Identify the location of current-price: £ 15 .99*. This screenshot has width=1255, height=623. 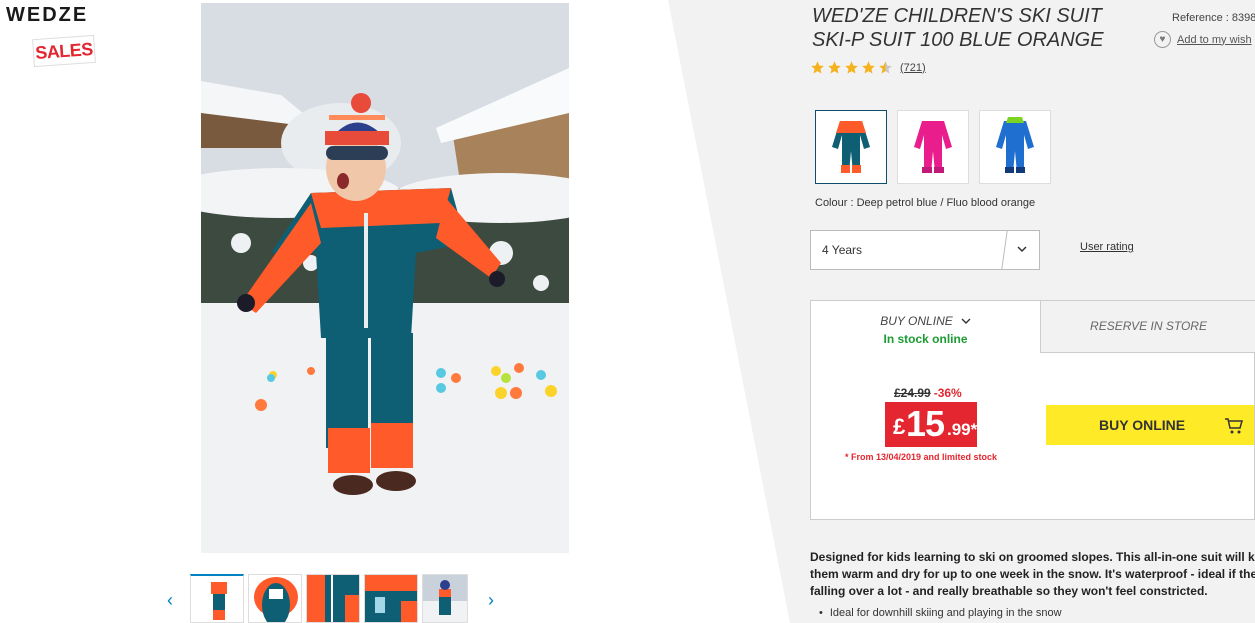
(931, 424).